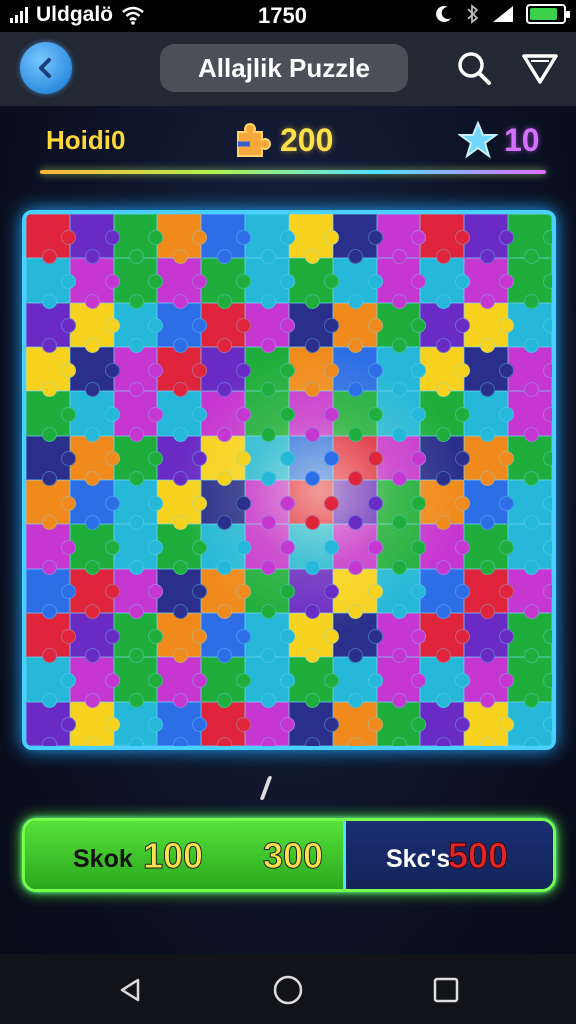 This screenshot has width=576, height=1024. What do you see at coordinates (540, 68) in the screenshot?
I see `filter-button` at bounding box center [540, 68].